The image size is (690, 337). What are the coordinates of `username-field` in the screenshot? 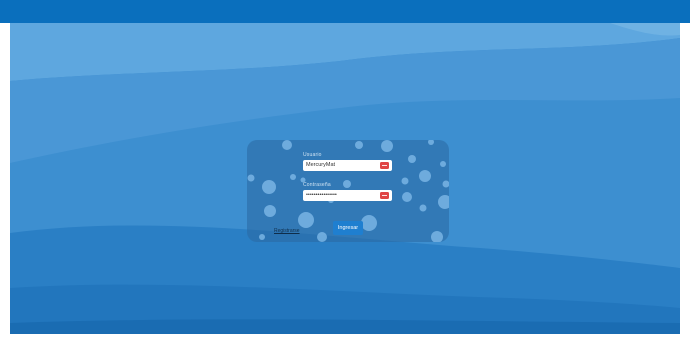 It's located at (347, 165).